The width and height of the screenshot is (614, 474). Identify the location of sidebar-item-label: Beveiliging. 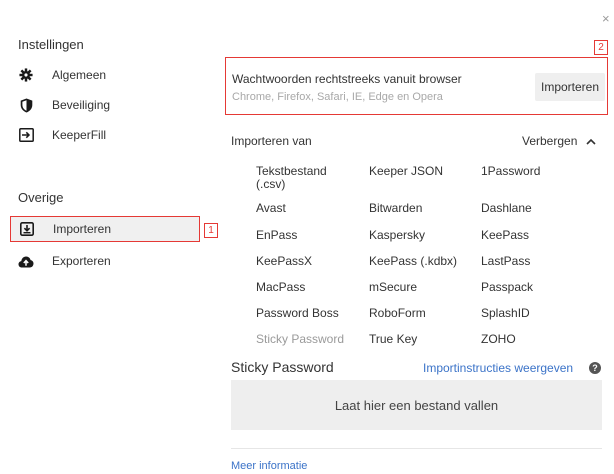
(81, 105).